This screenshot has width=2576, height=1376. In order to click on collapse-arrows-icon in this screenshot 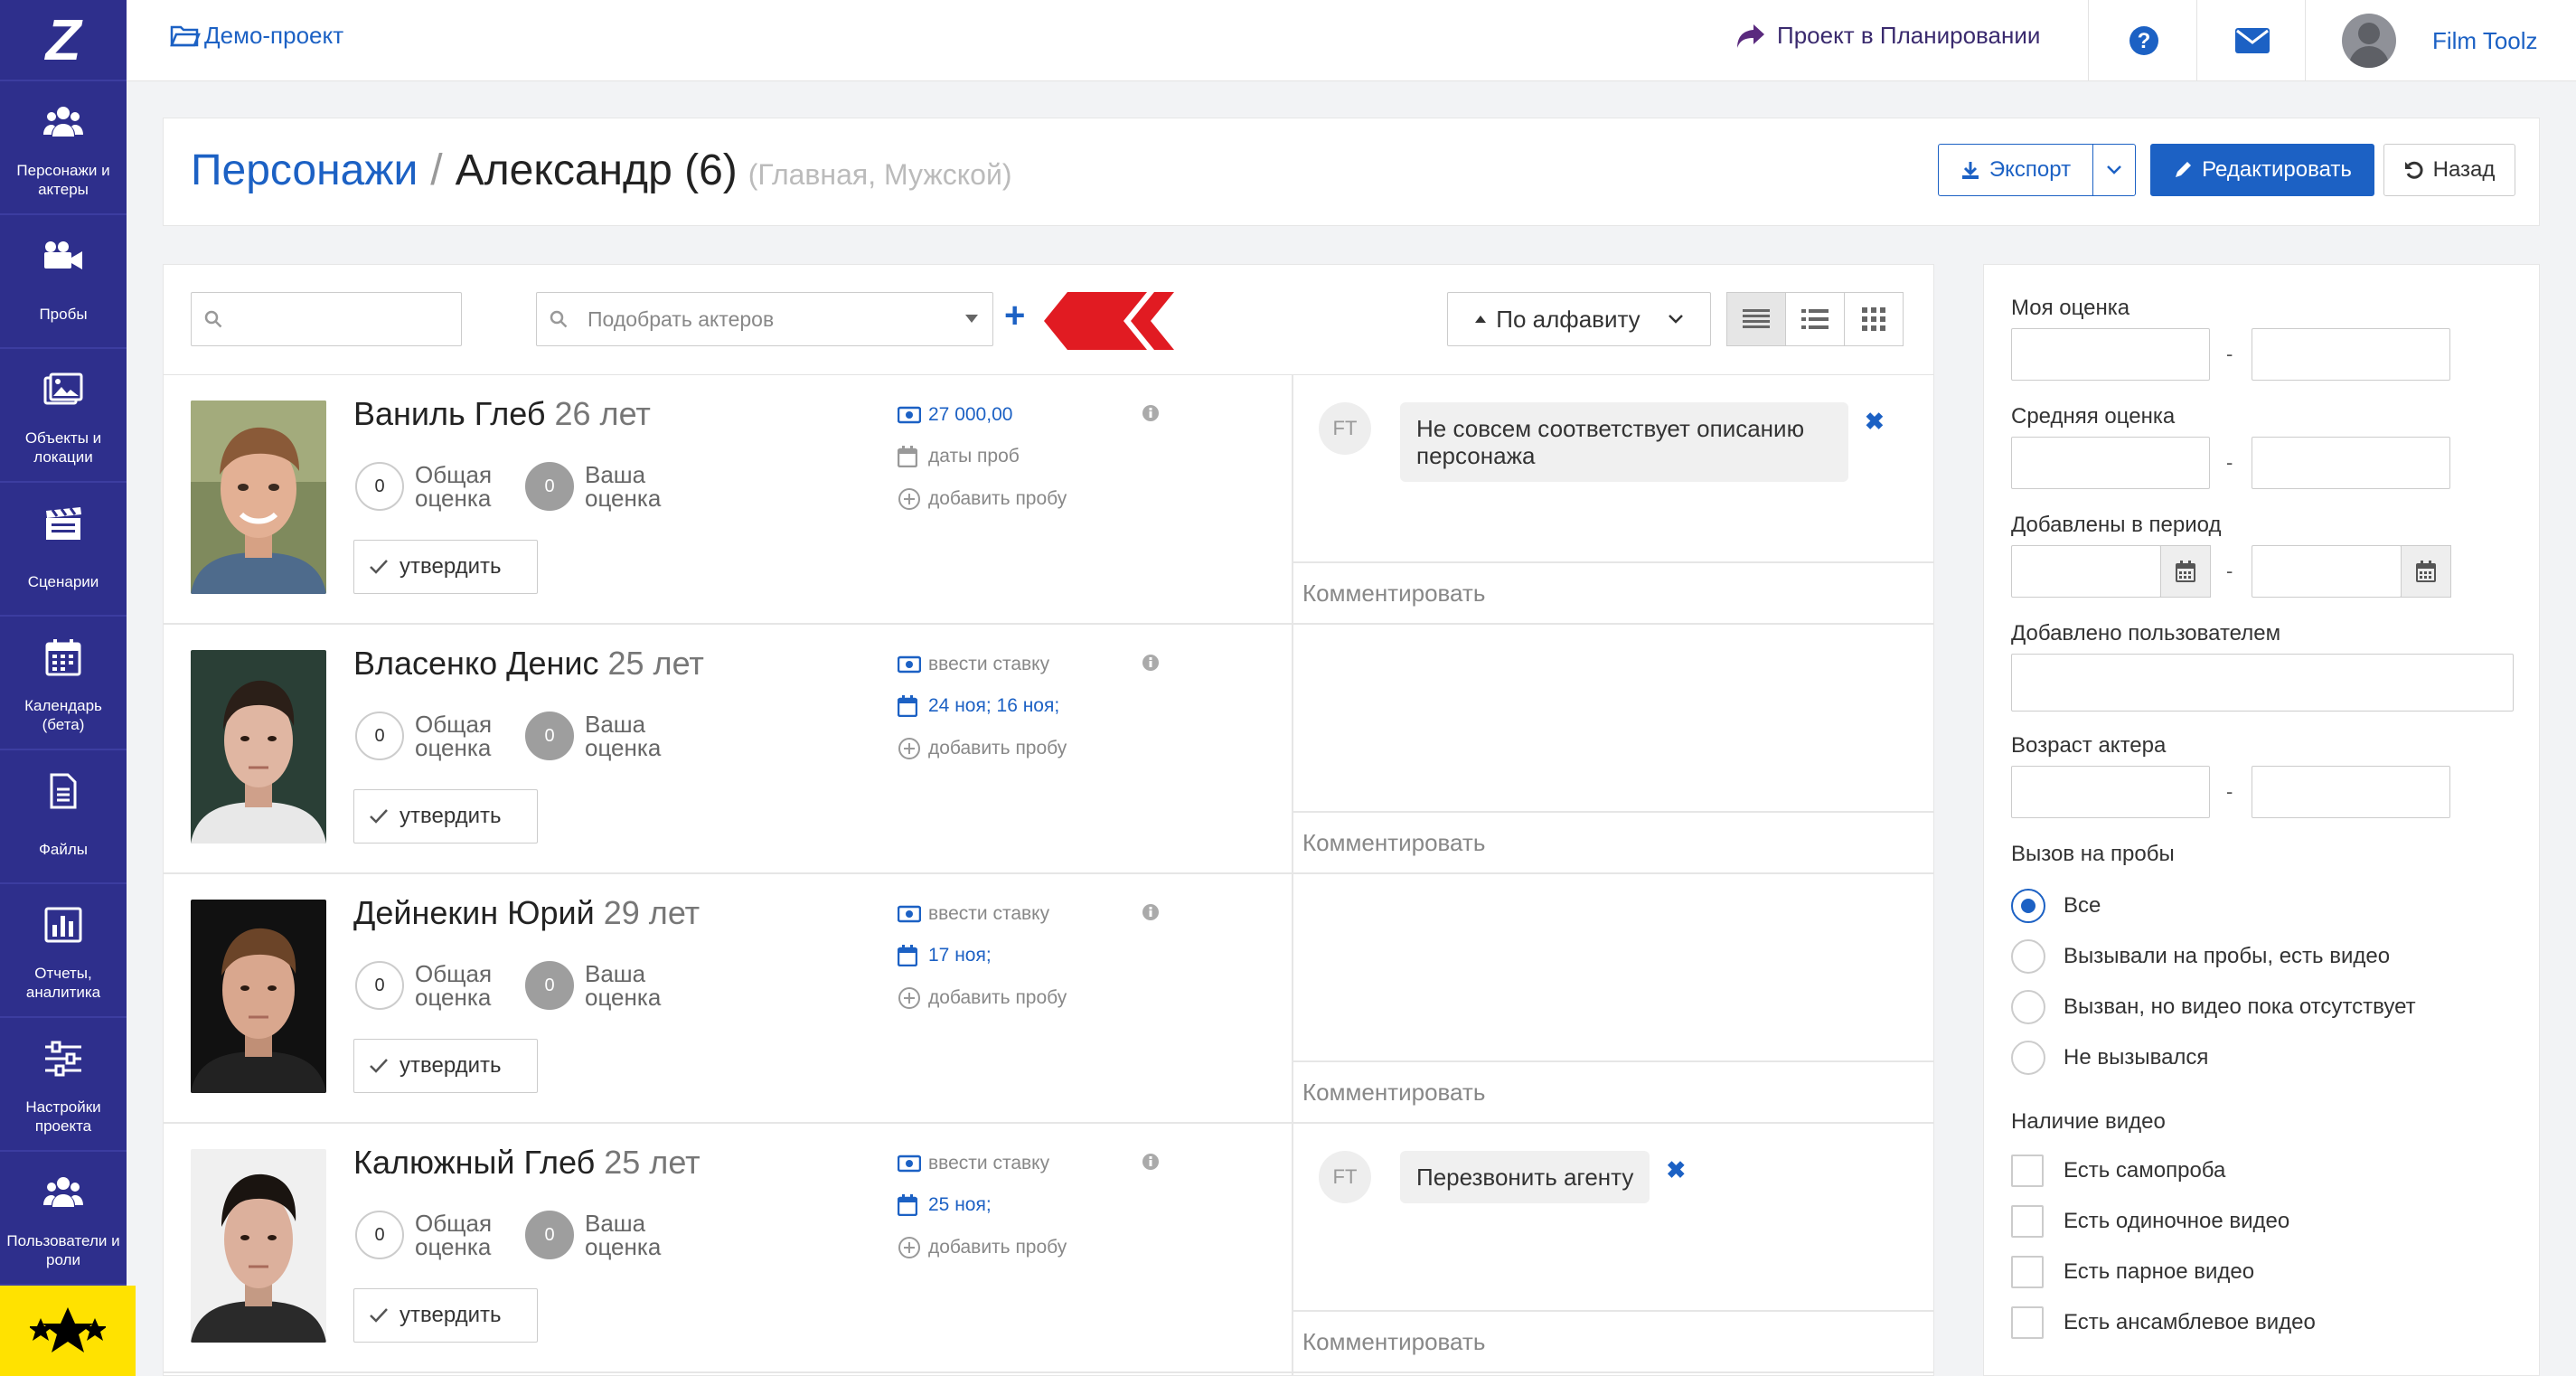, I will do `click(1111, 321)`.